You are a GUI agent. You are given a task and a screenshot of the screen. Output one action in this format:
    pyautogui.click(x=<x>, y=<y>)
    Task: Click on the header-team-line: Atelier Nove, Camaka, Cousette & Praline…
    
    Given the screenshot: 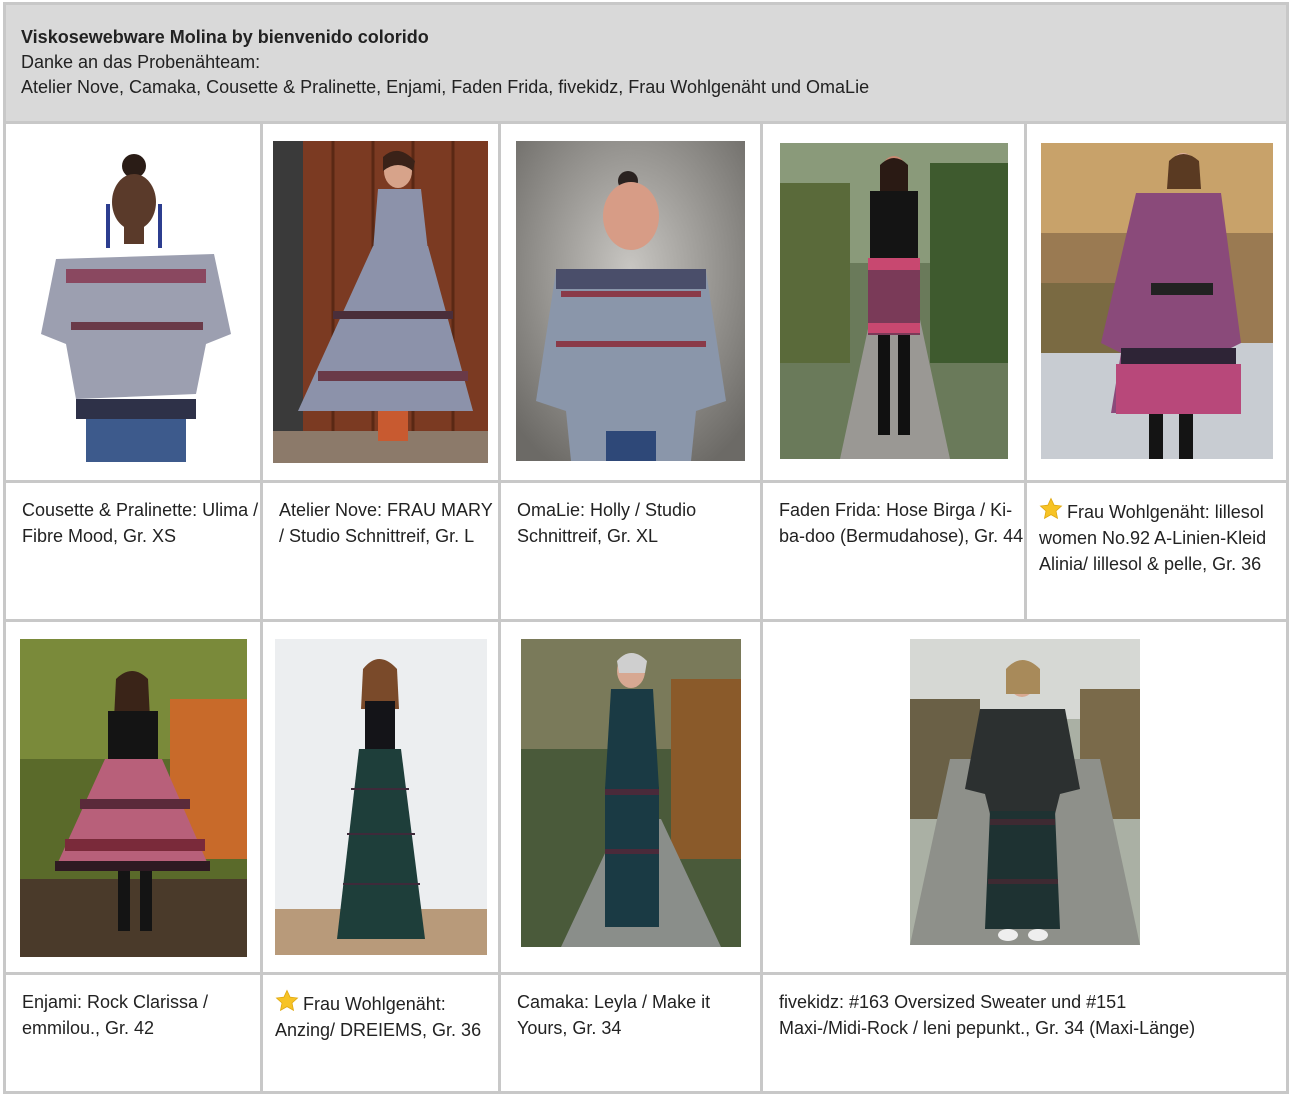 What is the action you would take?
    pyautogui.click(x=445, y=87)
    